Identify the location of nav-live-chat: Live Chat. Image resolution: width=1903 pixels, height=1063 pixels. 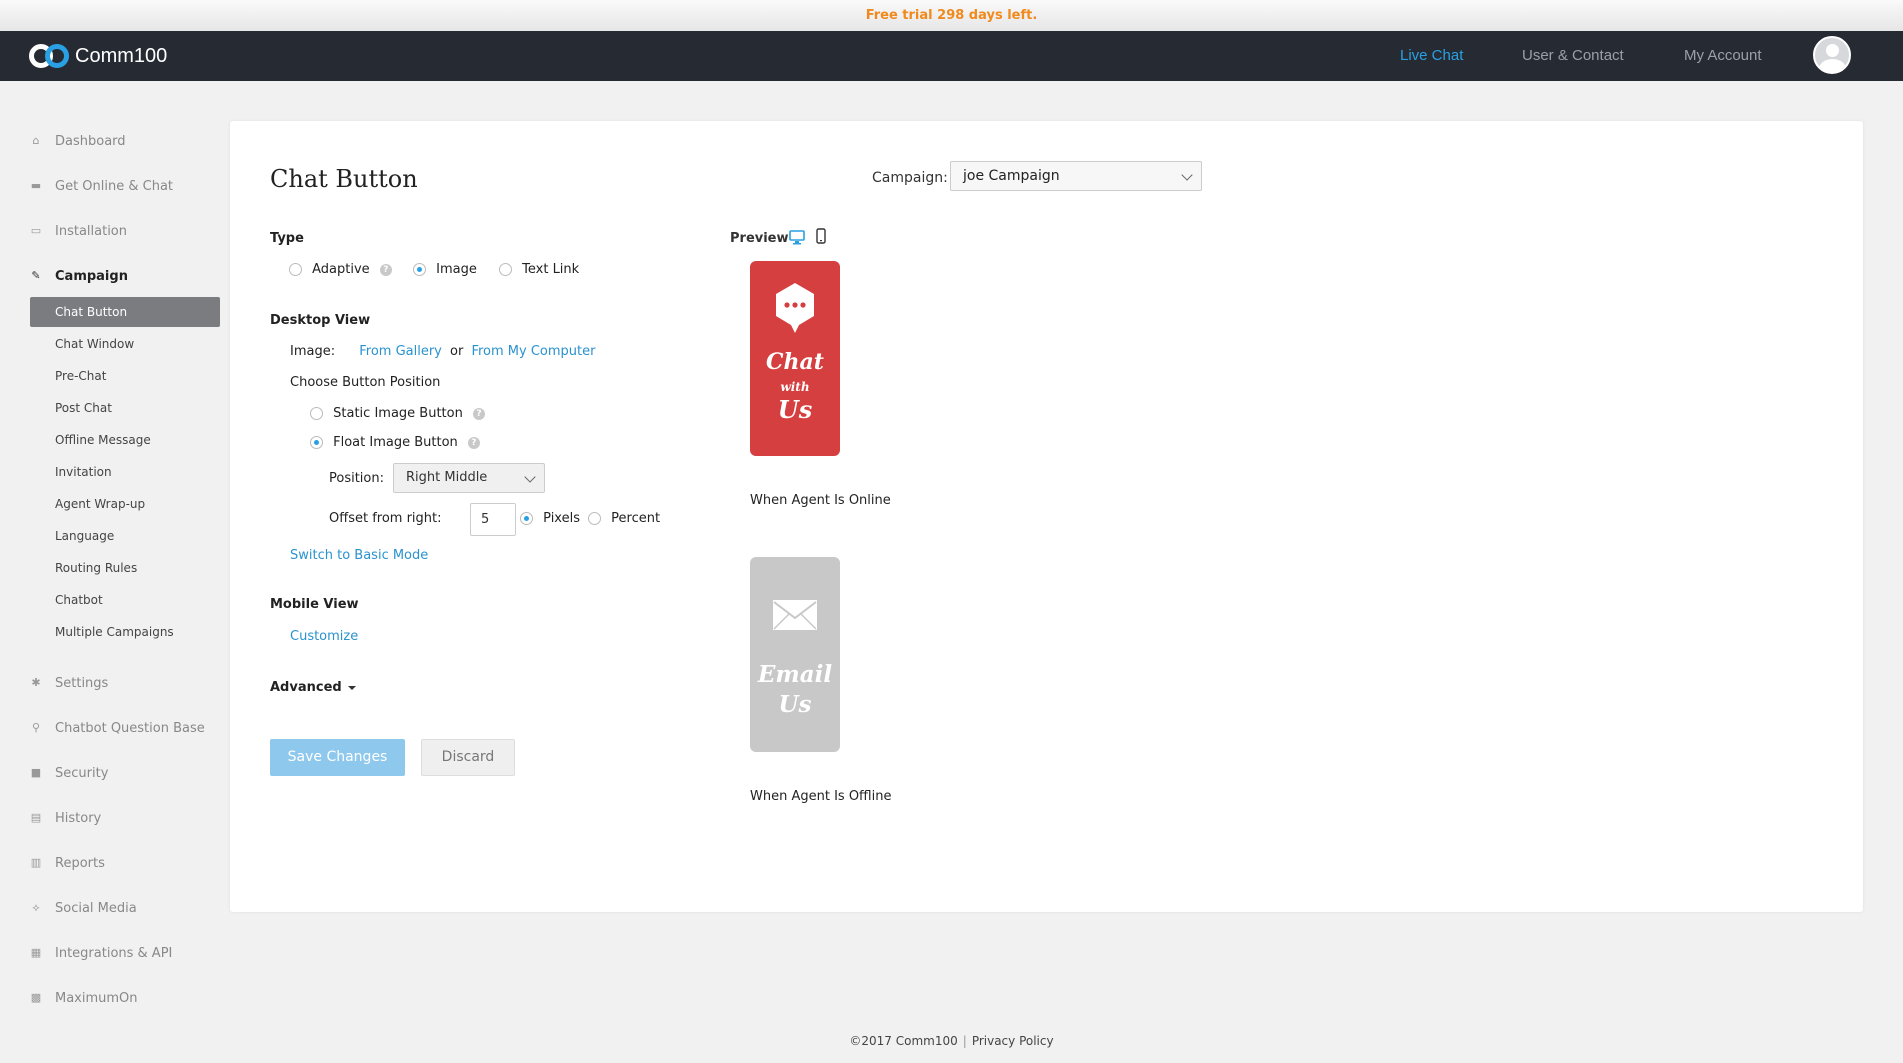
(1431, 55).